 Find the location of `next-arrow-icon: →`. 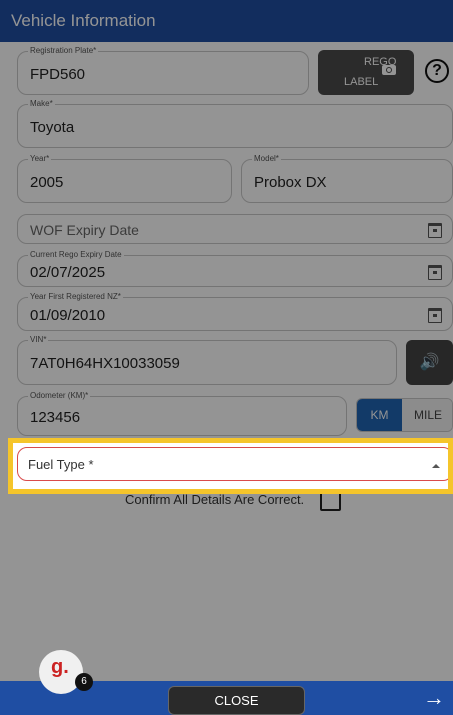

next-arrow-icon: → is located at coordinates (434, 698).